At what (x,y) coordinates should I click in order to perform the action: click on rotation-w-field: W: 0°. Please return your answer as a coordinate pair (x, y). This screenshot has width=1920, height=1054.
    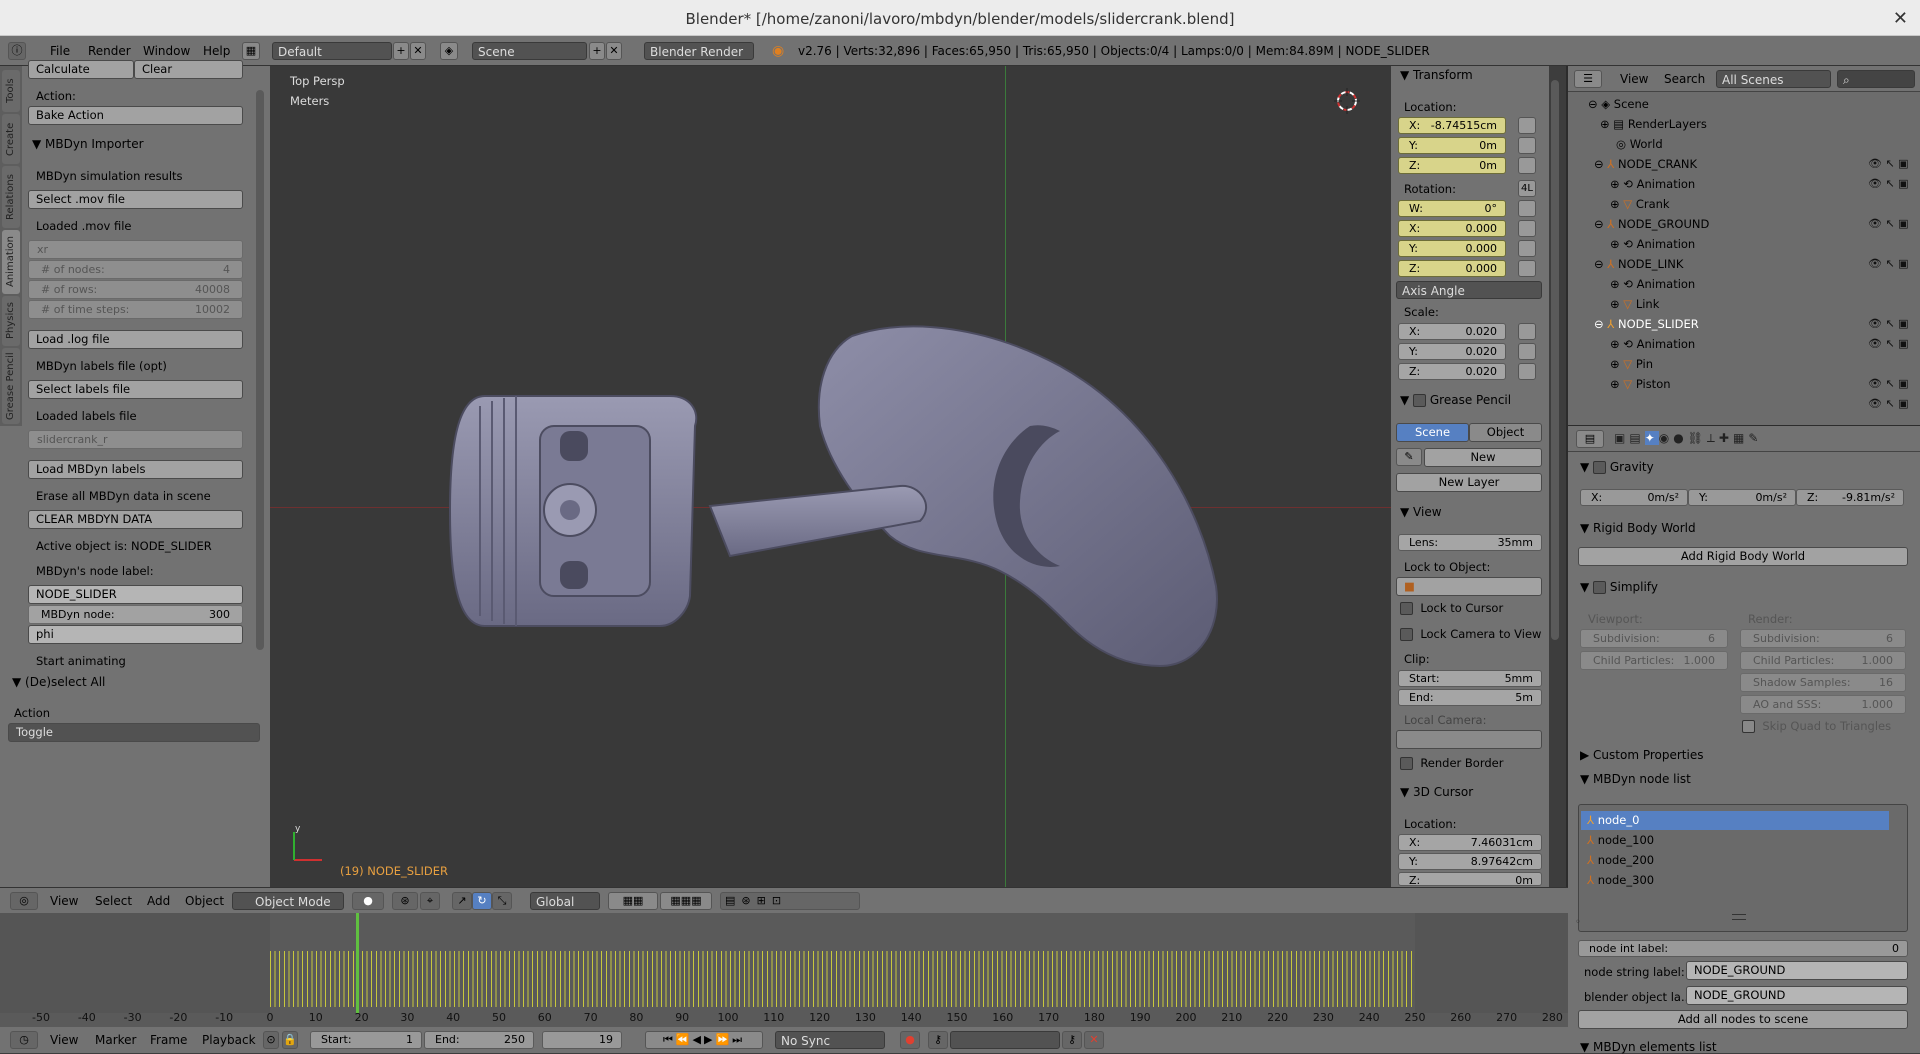
    Looking at the image, I should click on (1452, 208).